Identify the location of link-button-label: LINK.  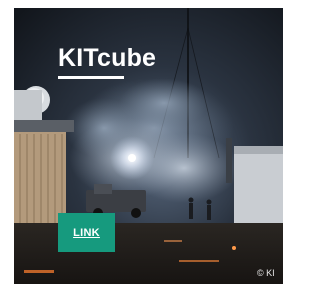
(86, 232).